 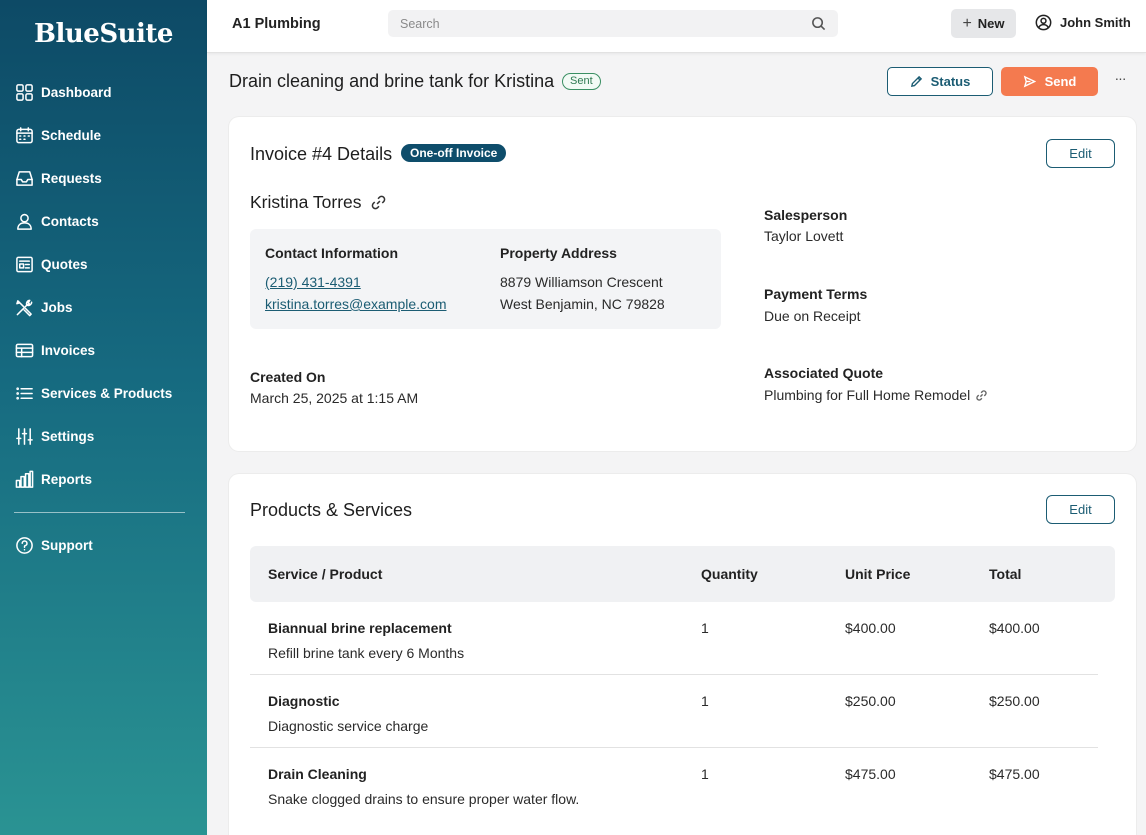 I want to click on item-total: $250.00, so click(x=1014, y=701).